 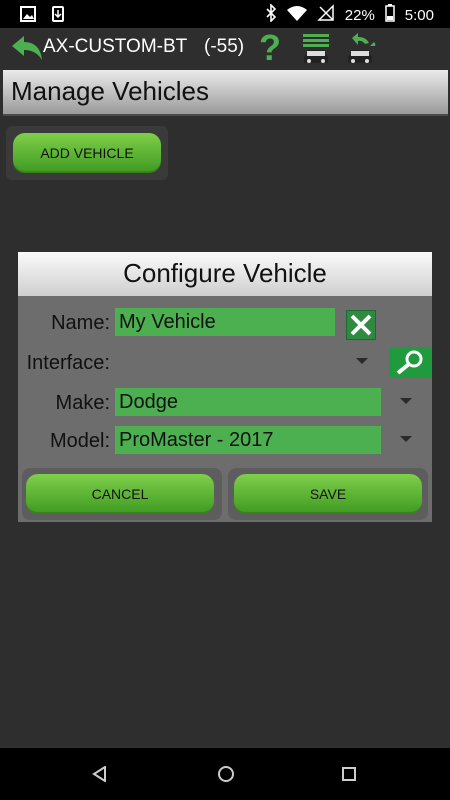 I want to click on interface-label: Interface:, so click(x=68, y=363).